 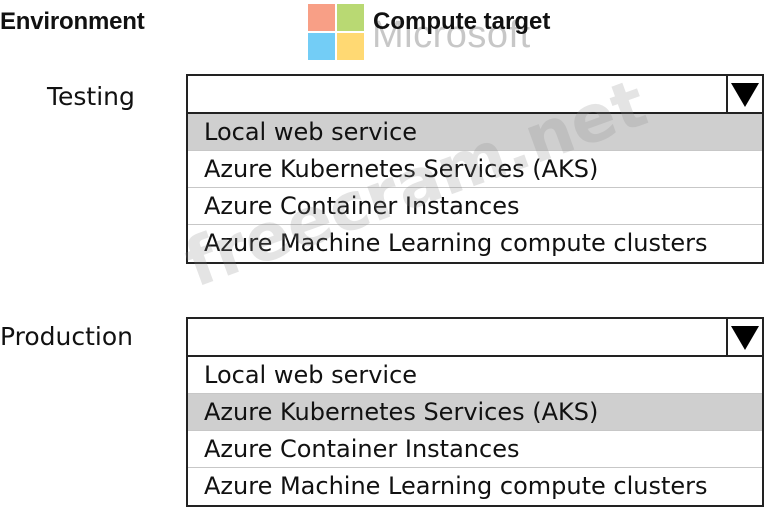 What do you see at coordinates (475, 206) in the screenshot?
I see `testing-option-aci: Azure Container Instances` at bounding box center [475, 206].